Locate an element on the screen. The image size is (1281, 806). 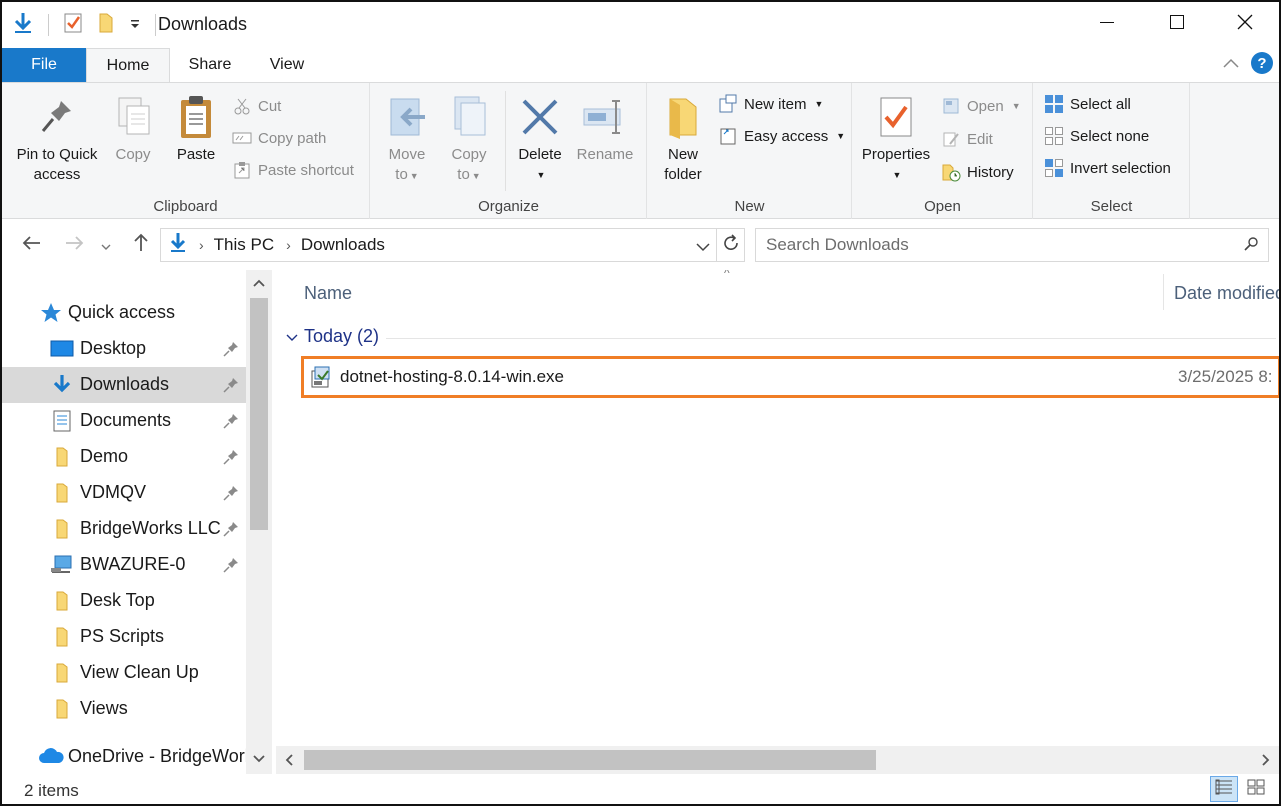
edit-pencil-icon is located at coordinates (951, 139).